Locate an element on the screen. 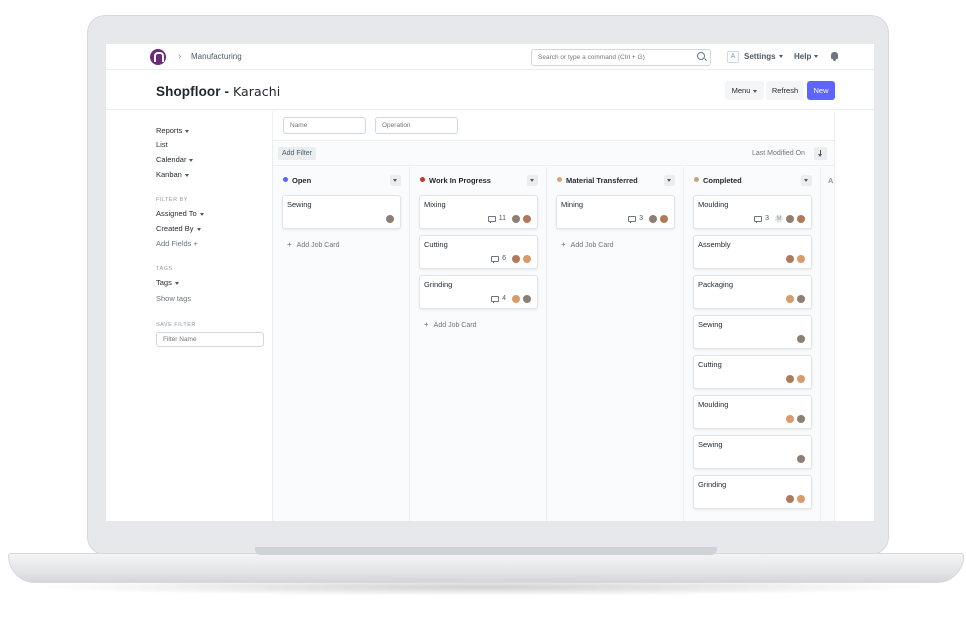 The height and width of the screenshot is (619, 966). help-dropdown: Help is located at coordinates (806, 56).